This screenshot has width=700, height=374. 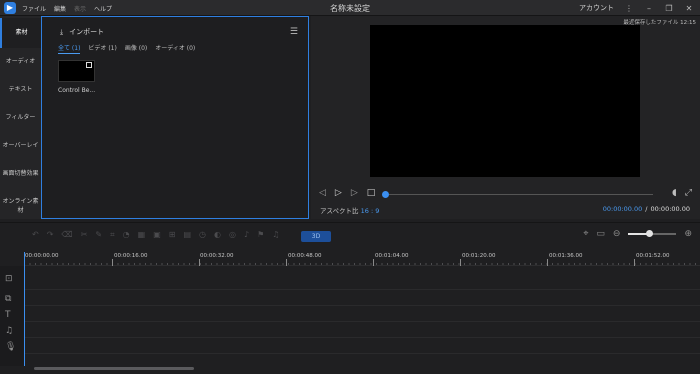 What do you see at coordinates (34, 8) in the screenshot?
I see `menu-file: ファイル` at bounding box center [34, 8].